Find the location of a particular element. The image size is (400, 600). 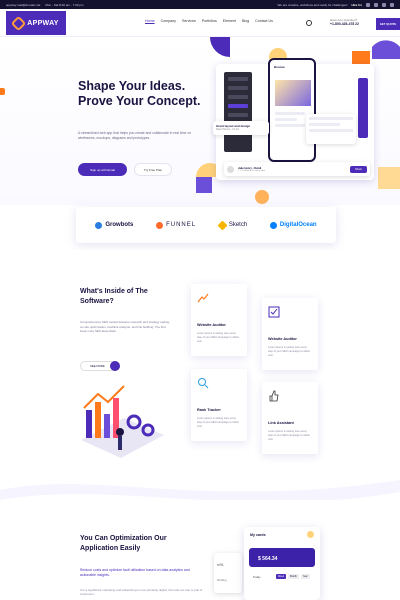

facebook-icon is located at coordinates (368, 4).